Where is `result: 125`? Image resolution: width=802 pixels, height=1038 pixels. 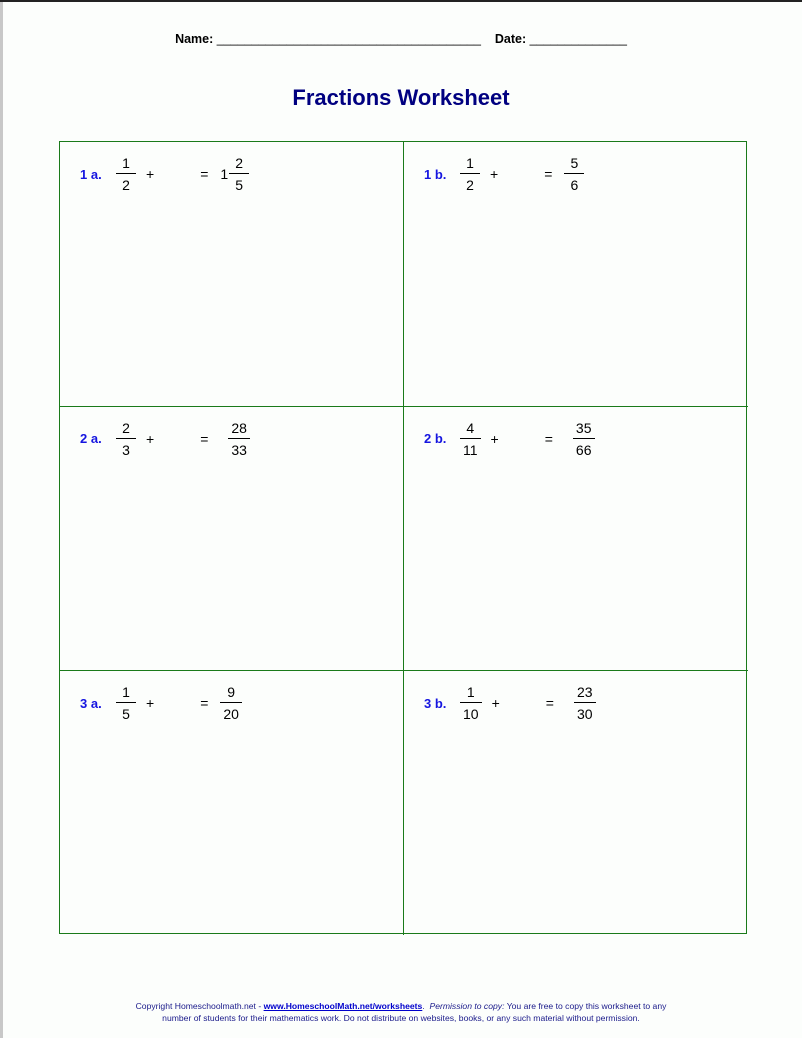 result: 125 is located at coordinates (235, 173).